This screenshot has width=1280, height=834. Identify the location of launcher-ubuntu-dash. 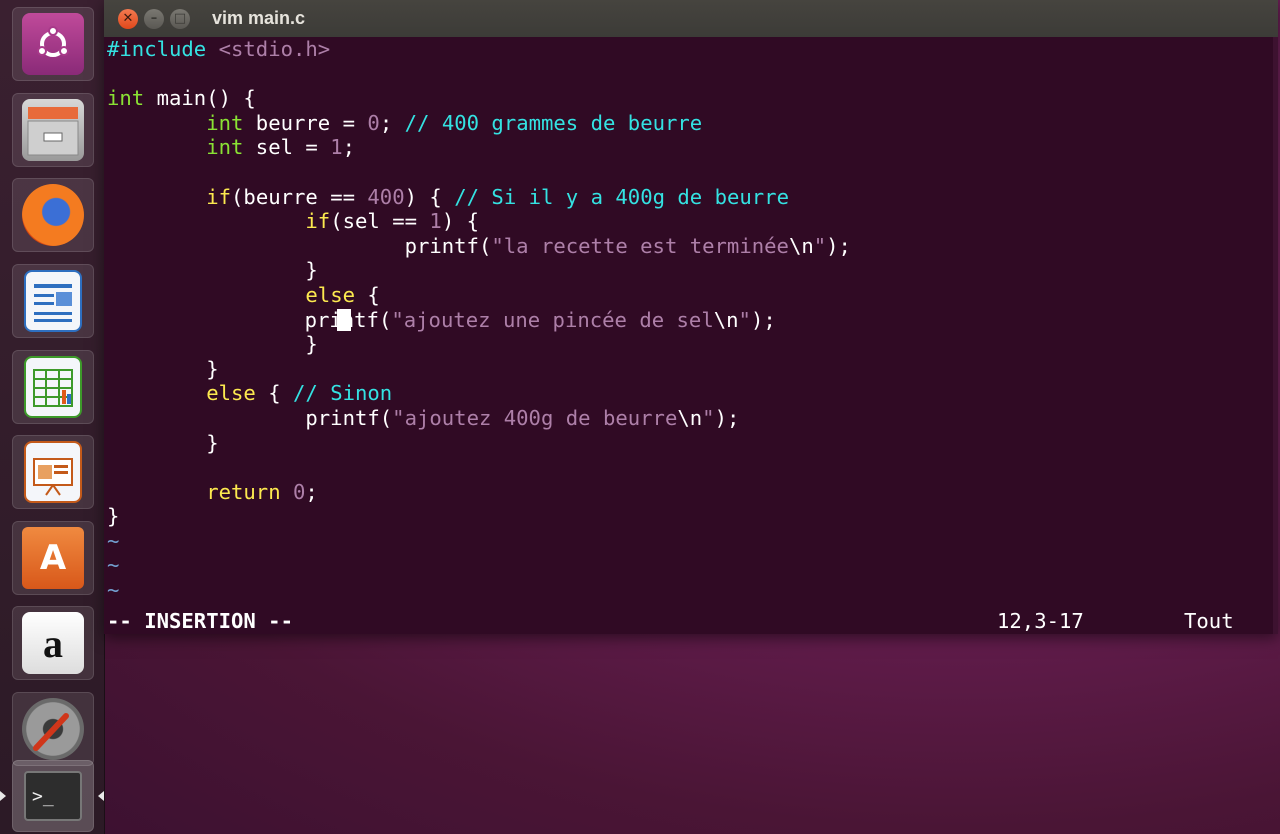
(53, 44).